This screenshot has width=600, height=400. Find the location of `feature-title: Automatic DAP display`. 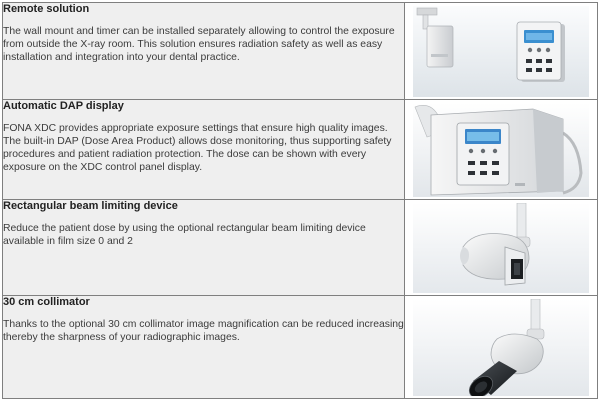

feature-title: Automatic DAP display is located at coordinates (63, 106).